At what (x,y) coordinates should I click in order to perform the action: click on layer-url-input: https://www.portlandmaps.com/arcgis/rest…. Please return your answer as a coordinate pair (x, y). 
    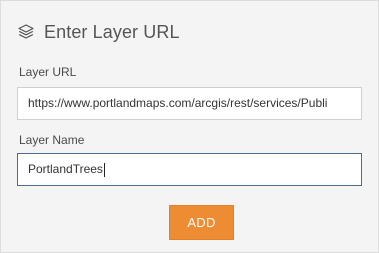
    Looking at the image, I should click on (189, 103).